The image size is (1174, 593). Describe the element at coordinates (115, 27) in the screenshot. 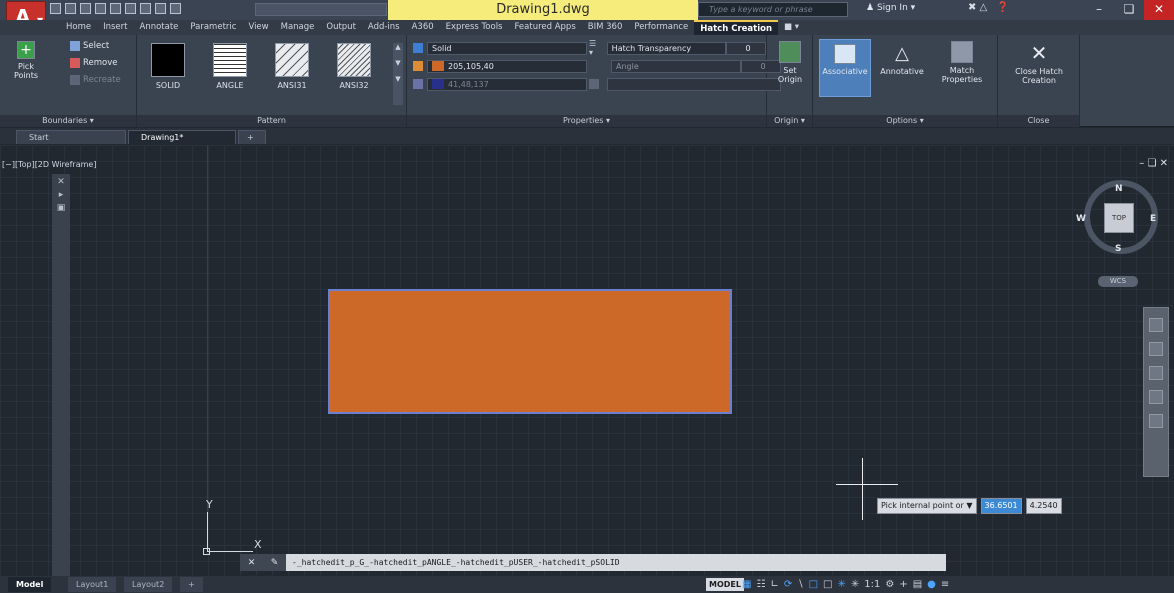

I see `tab-insert: Insert` at that location.